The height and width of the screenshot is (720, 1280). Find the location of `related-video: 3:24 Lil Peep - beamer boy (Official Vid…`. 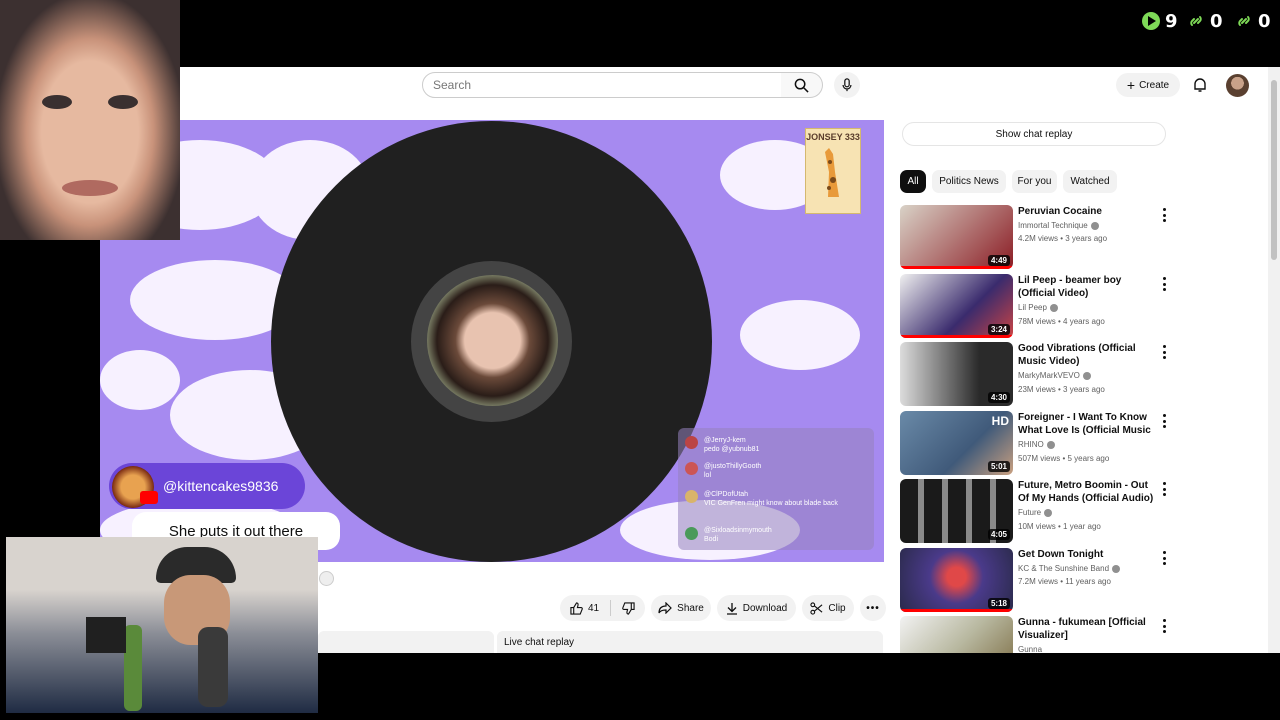

related-video: 3:24 Lil Peep - beamer boy (Official Vid… is located at coordinates (1040, 306).